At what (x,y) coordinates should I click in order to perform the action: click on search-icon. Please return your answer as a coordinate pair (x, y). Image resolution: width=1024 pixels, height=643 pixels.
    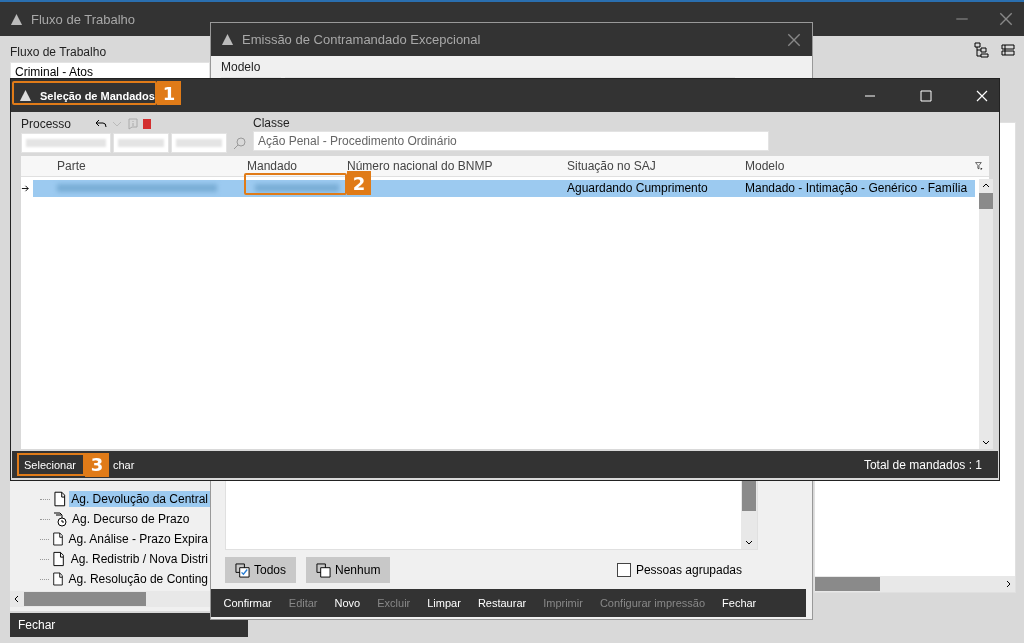
    Looking at the image, I should click on (240, 143).